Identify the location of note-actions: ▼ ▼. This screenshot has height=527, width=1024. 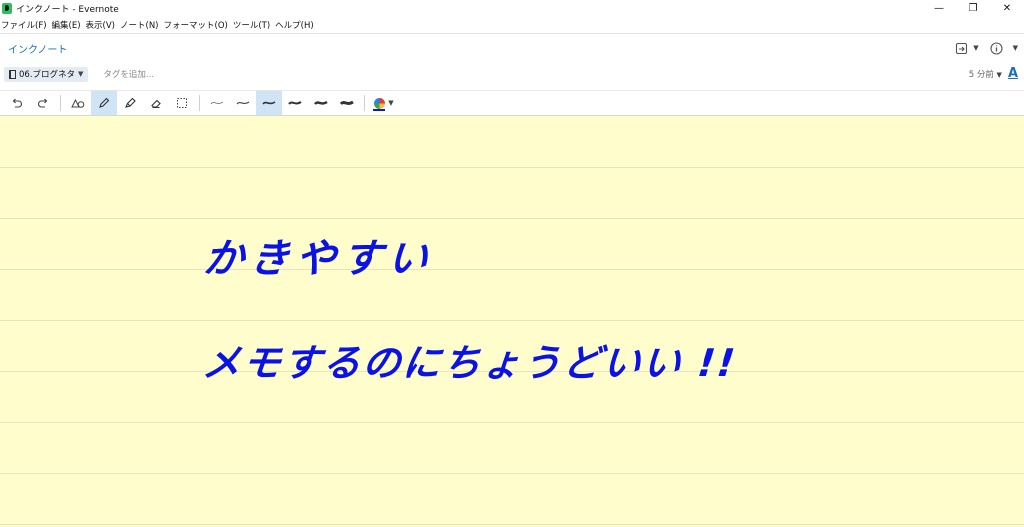
(985, 48).